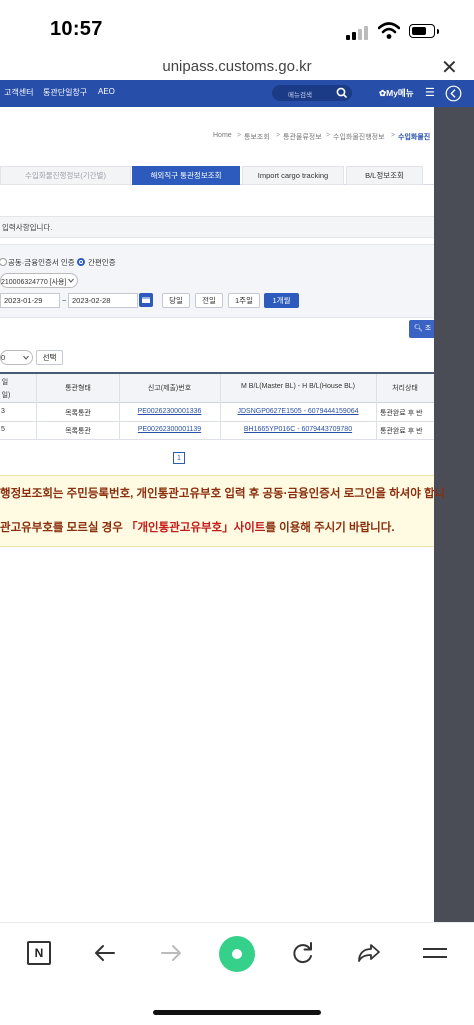  What do you see at coordinates (222, 135) in the screenshot?
I see `breadcrumb-home: Home` at bounding box center [222, 135].